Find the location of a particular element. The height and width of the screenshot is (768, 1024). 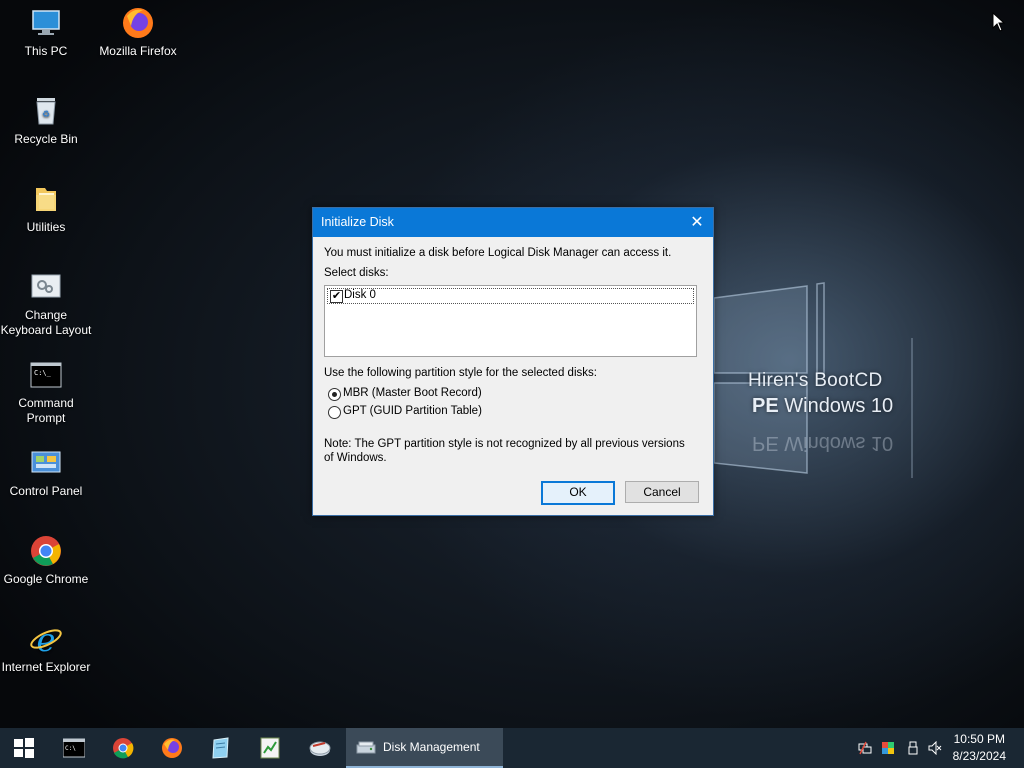

clock-date: 8/23/2024 is located at coordinates (979, 756).